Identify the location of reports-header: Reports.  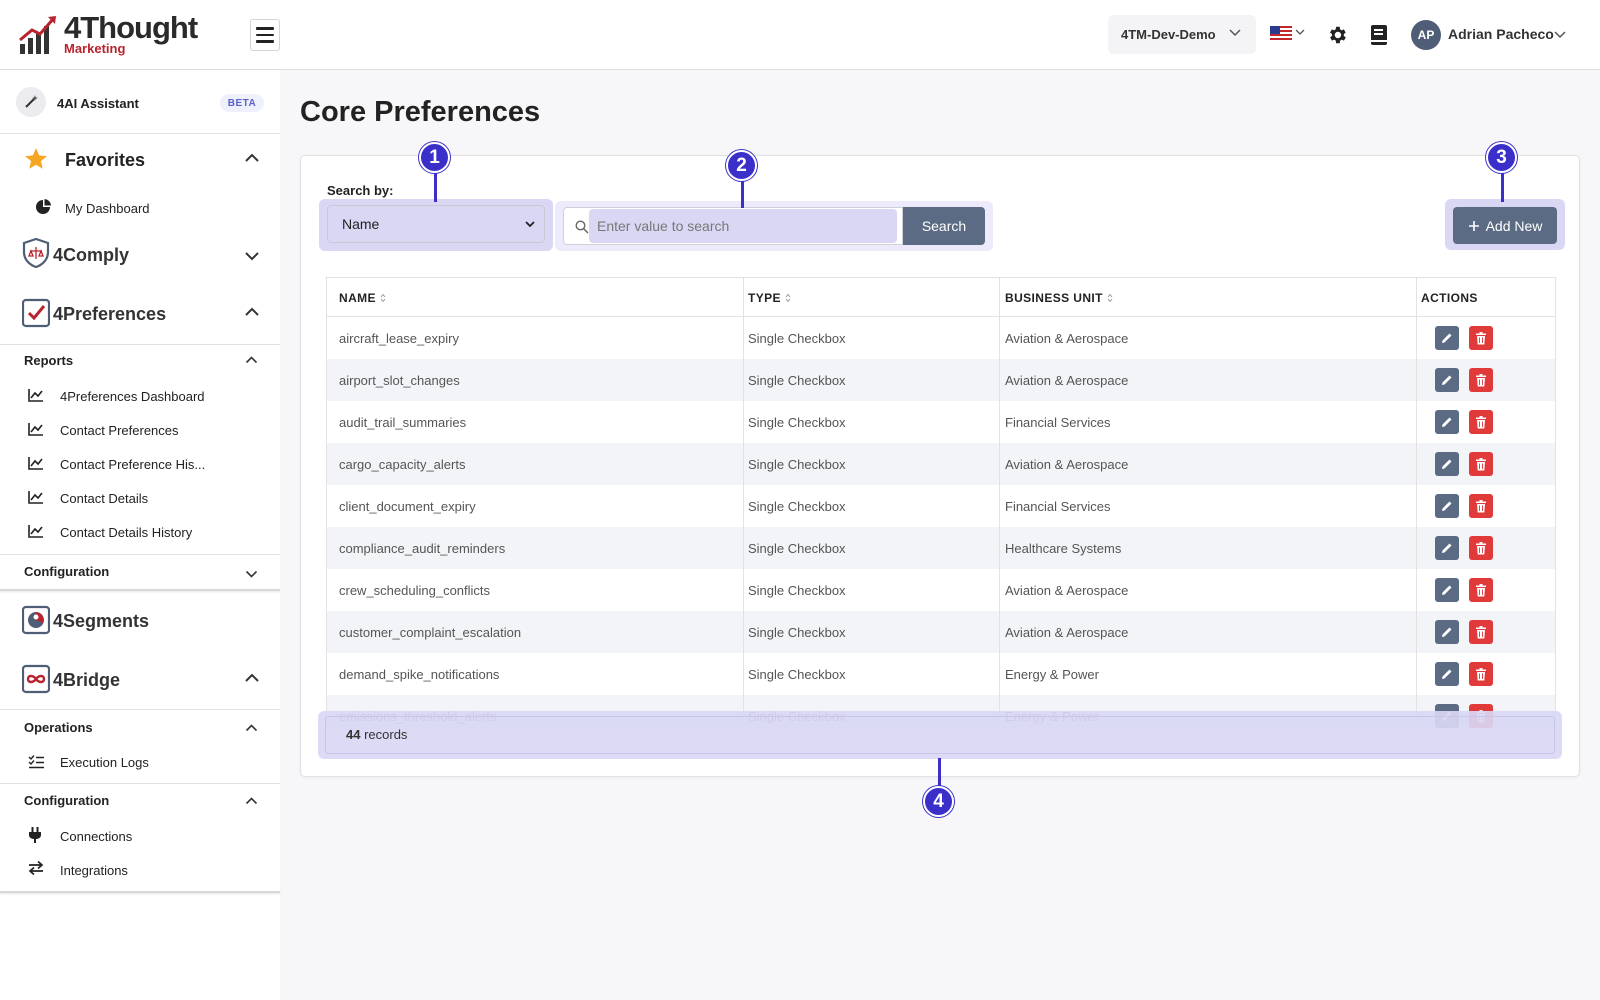
(48, 360).